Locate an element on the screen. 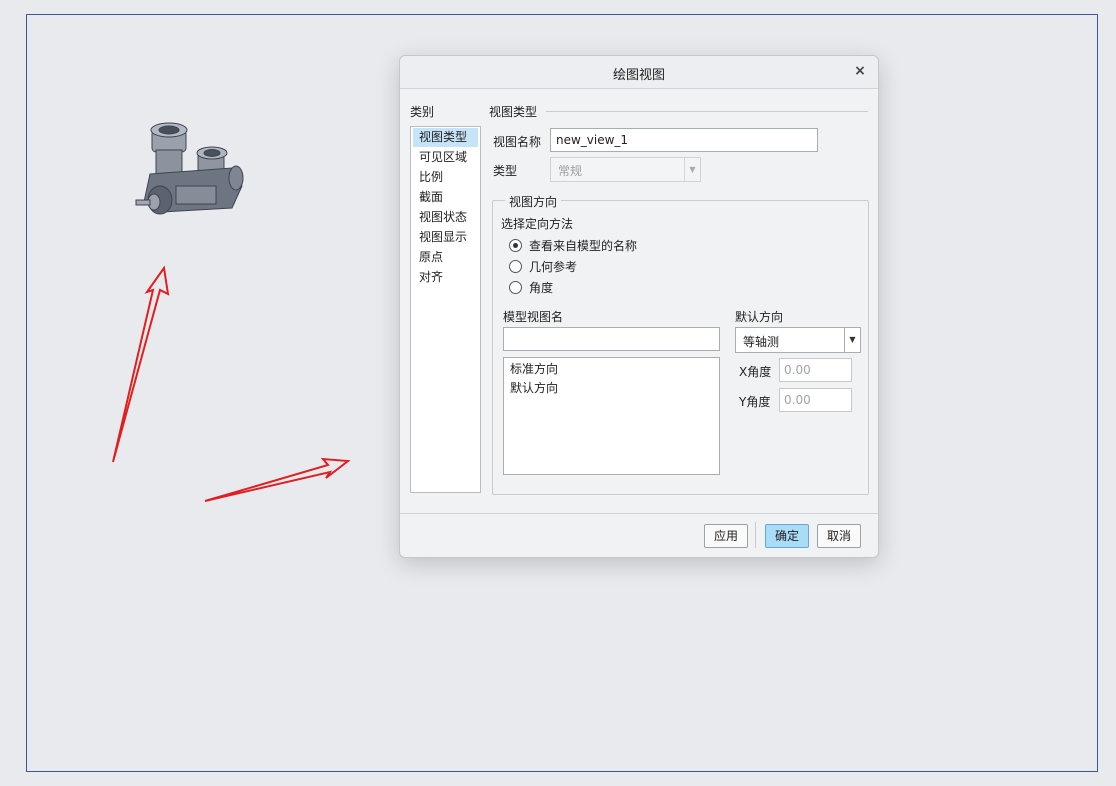 Image resolution: width=1116 pixels, height=786 pixels. radio-checked-icon is located at coordinates (515, 245).